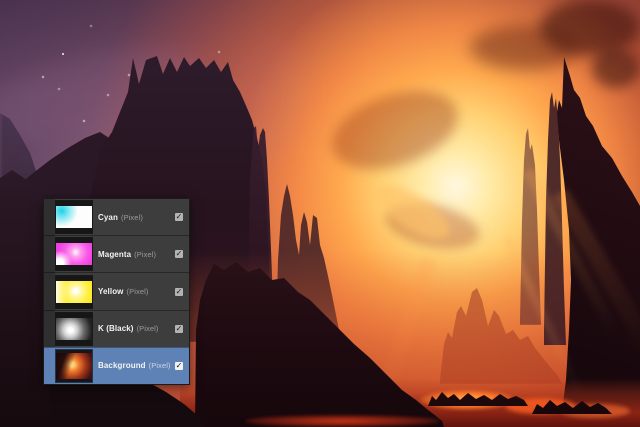  I want to click on layer-row-background: Background (Pixel) ✓, so click(116, 365).